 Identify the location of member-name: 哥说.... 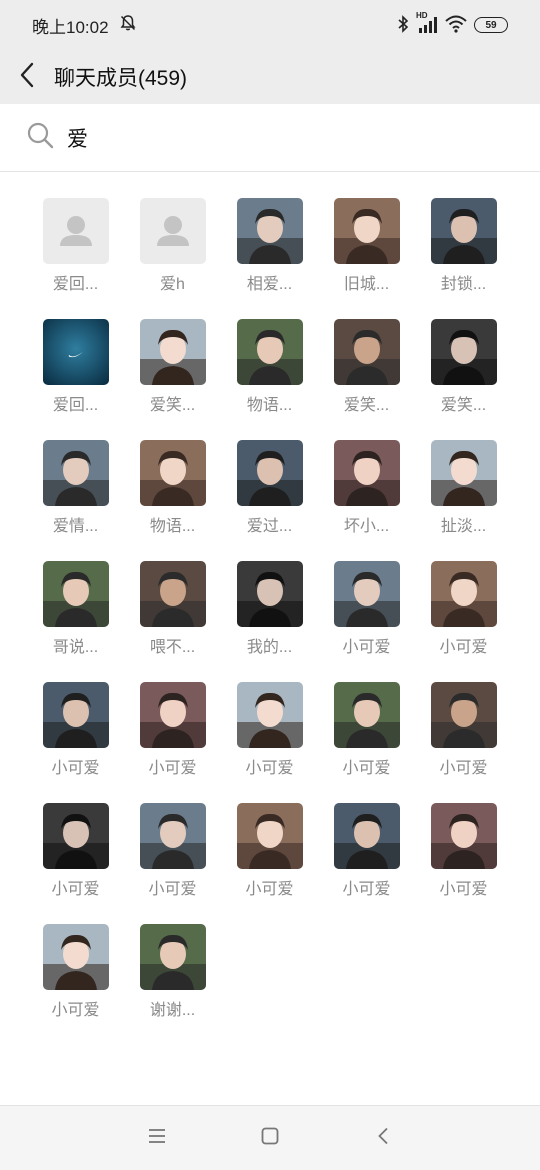
(75, 647).